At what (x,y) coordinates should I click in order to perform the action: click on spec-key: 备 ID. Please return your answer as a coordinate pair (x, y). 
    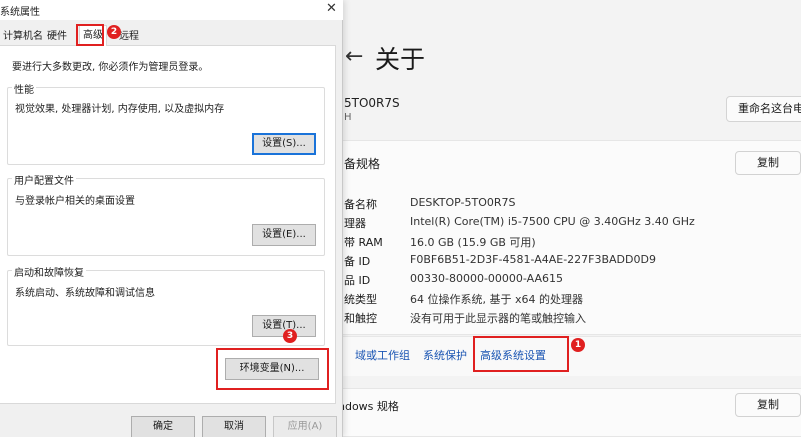
    Looking at the image, I should click on (357, 261).